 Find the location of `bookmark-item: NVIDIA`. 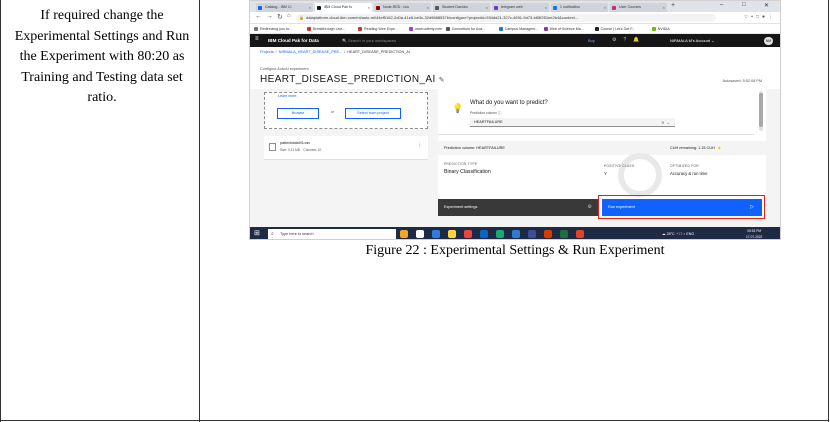

bookmark-item: NVIDIA is located at coordinates (660, 29).